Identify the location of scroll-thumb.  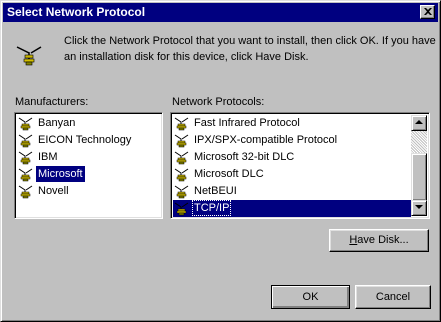
(419, 177).